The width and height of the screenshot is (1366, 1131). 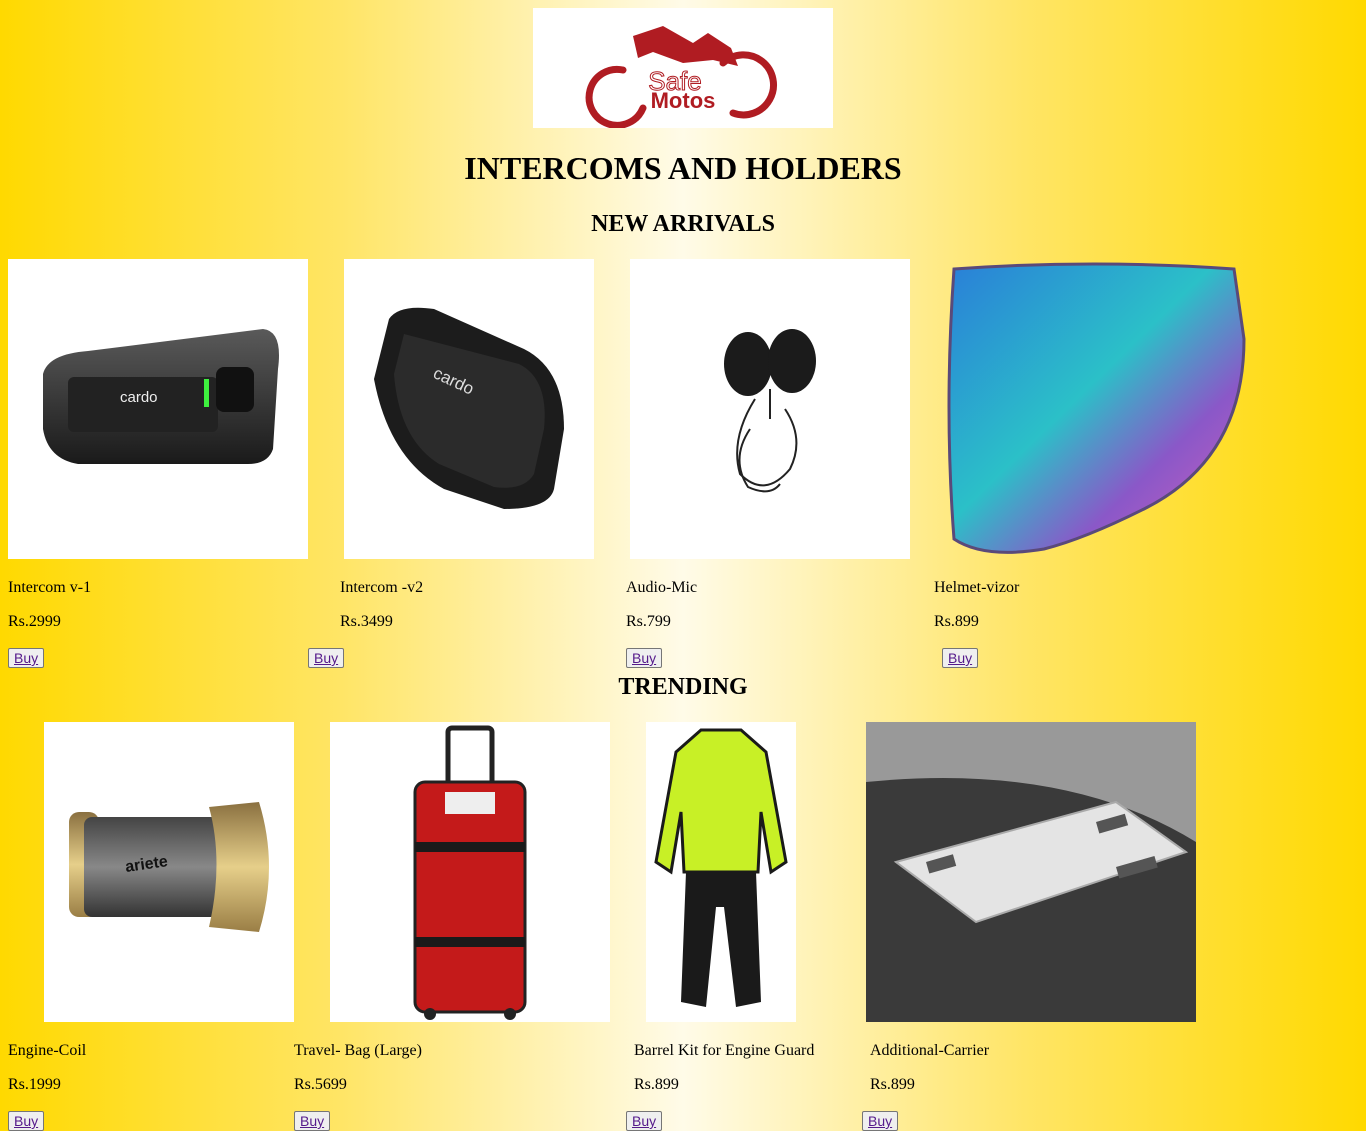 I want to click on product-image-engine-coil: ariete, so click(x=169, y=872).